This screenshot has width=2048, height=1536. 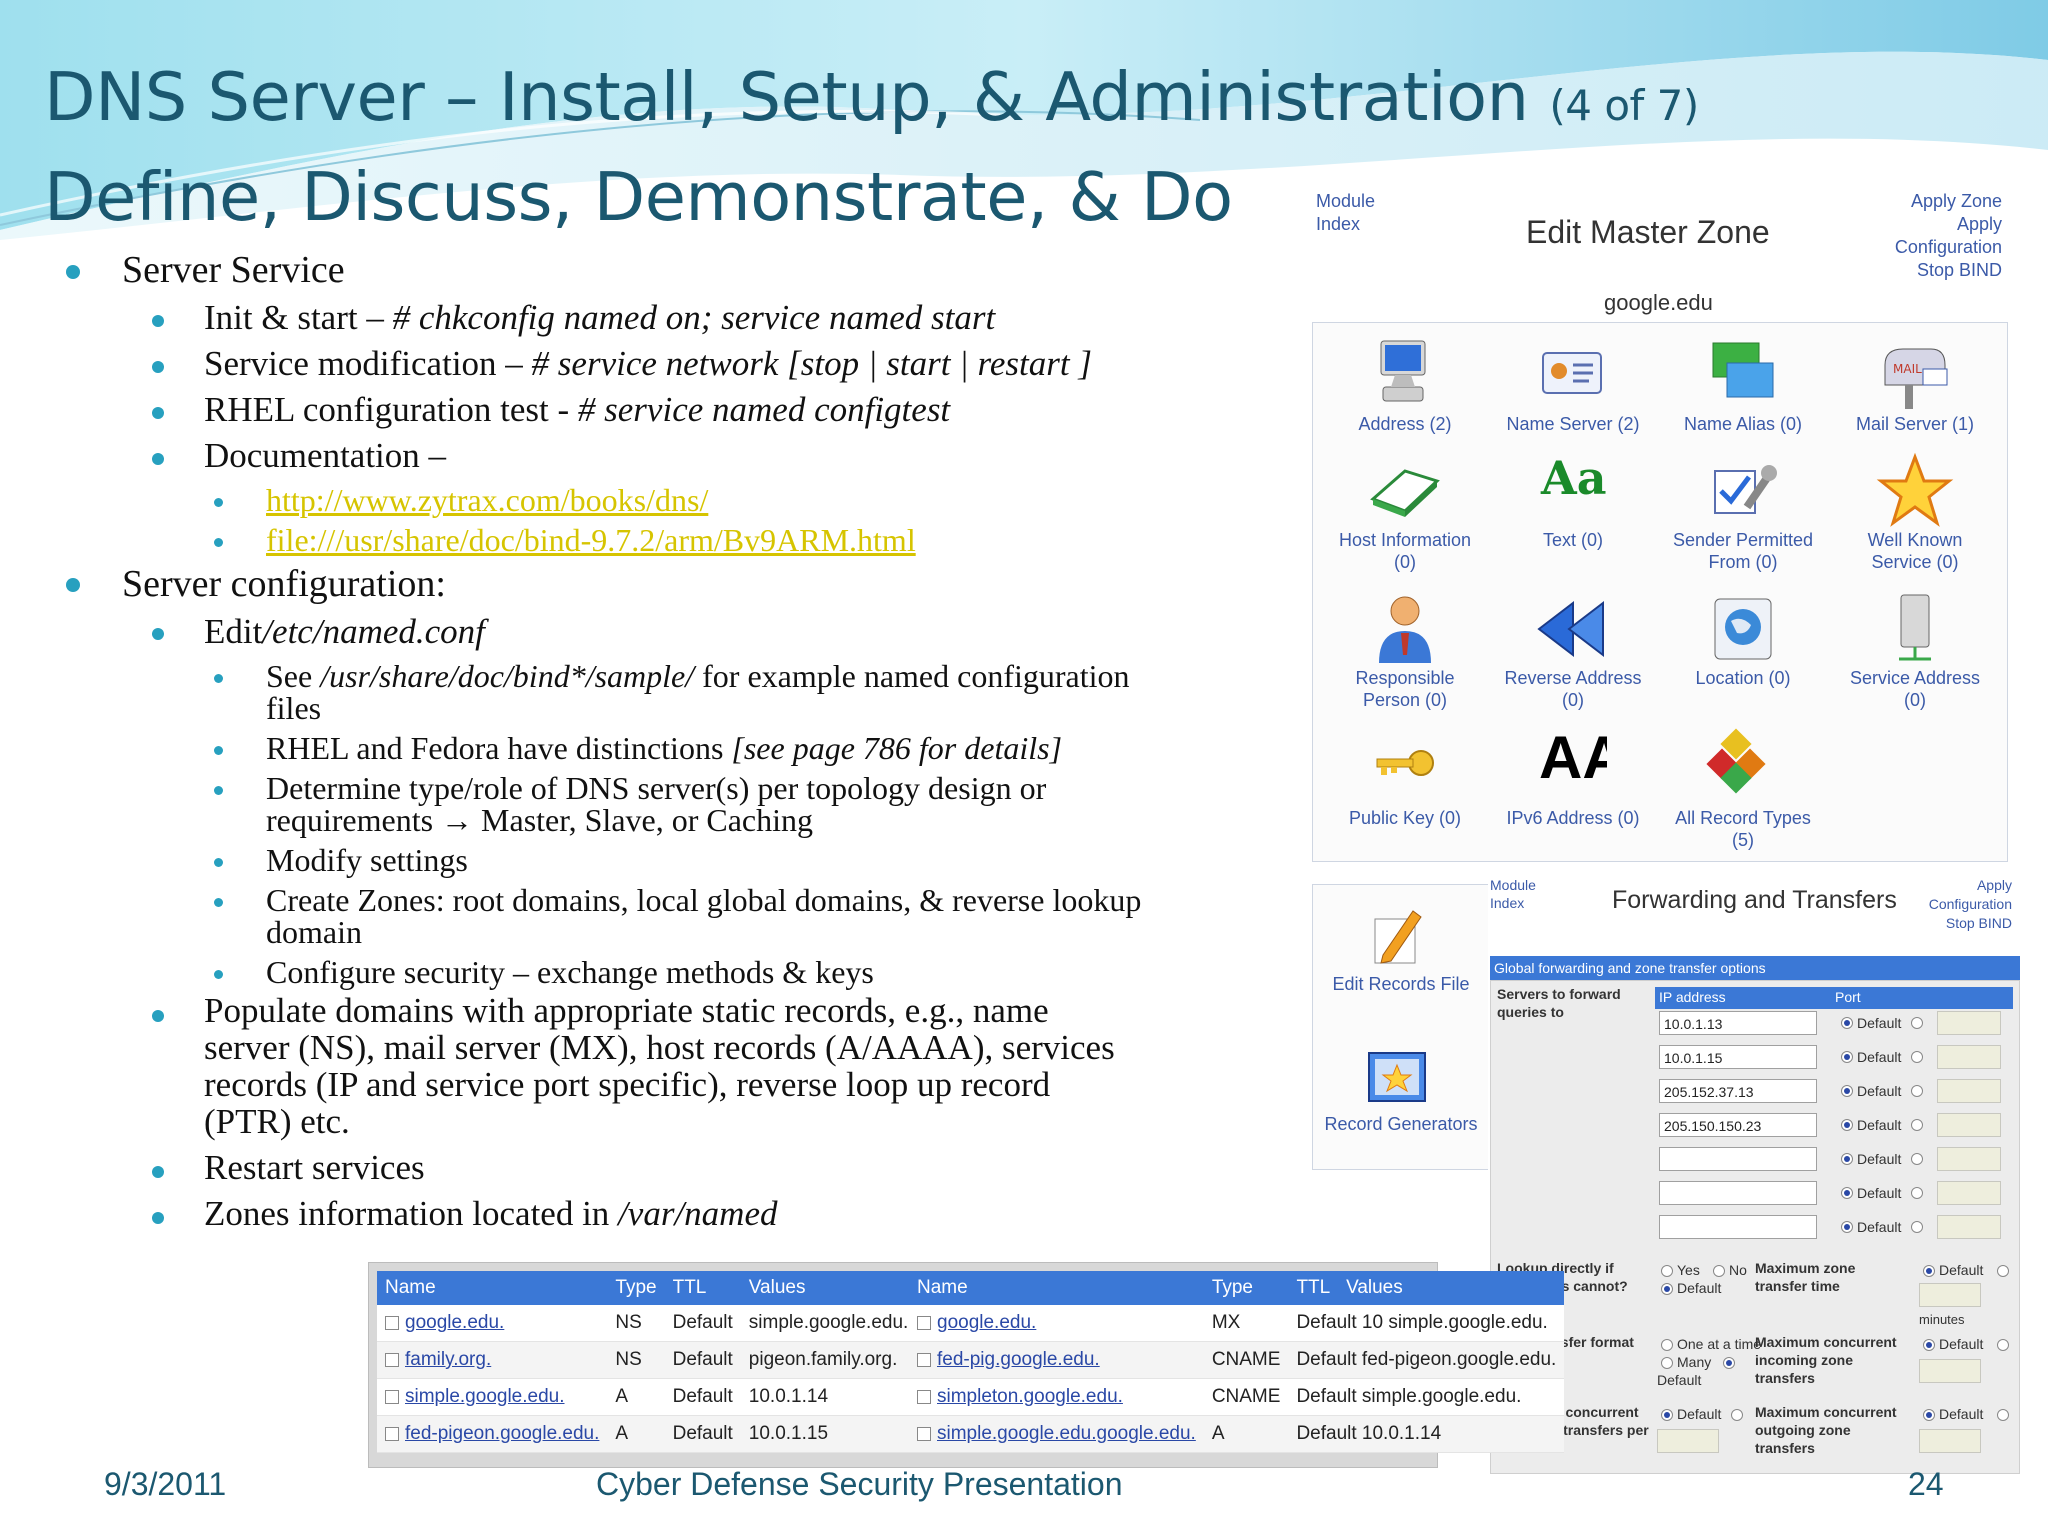 I want to click on star-icon, so click(x=1915, y=491).